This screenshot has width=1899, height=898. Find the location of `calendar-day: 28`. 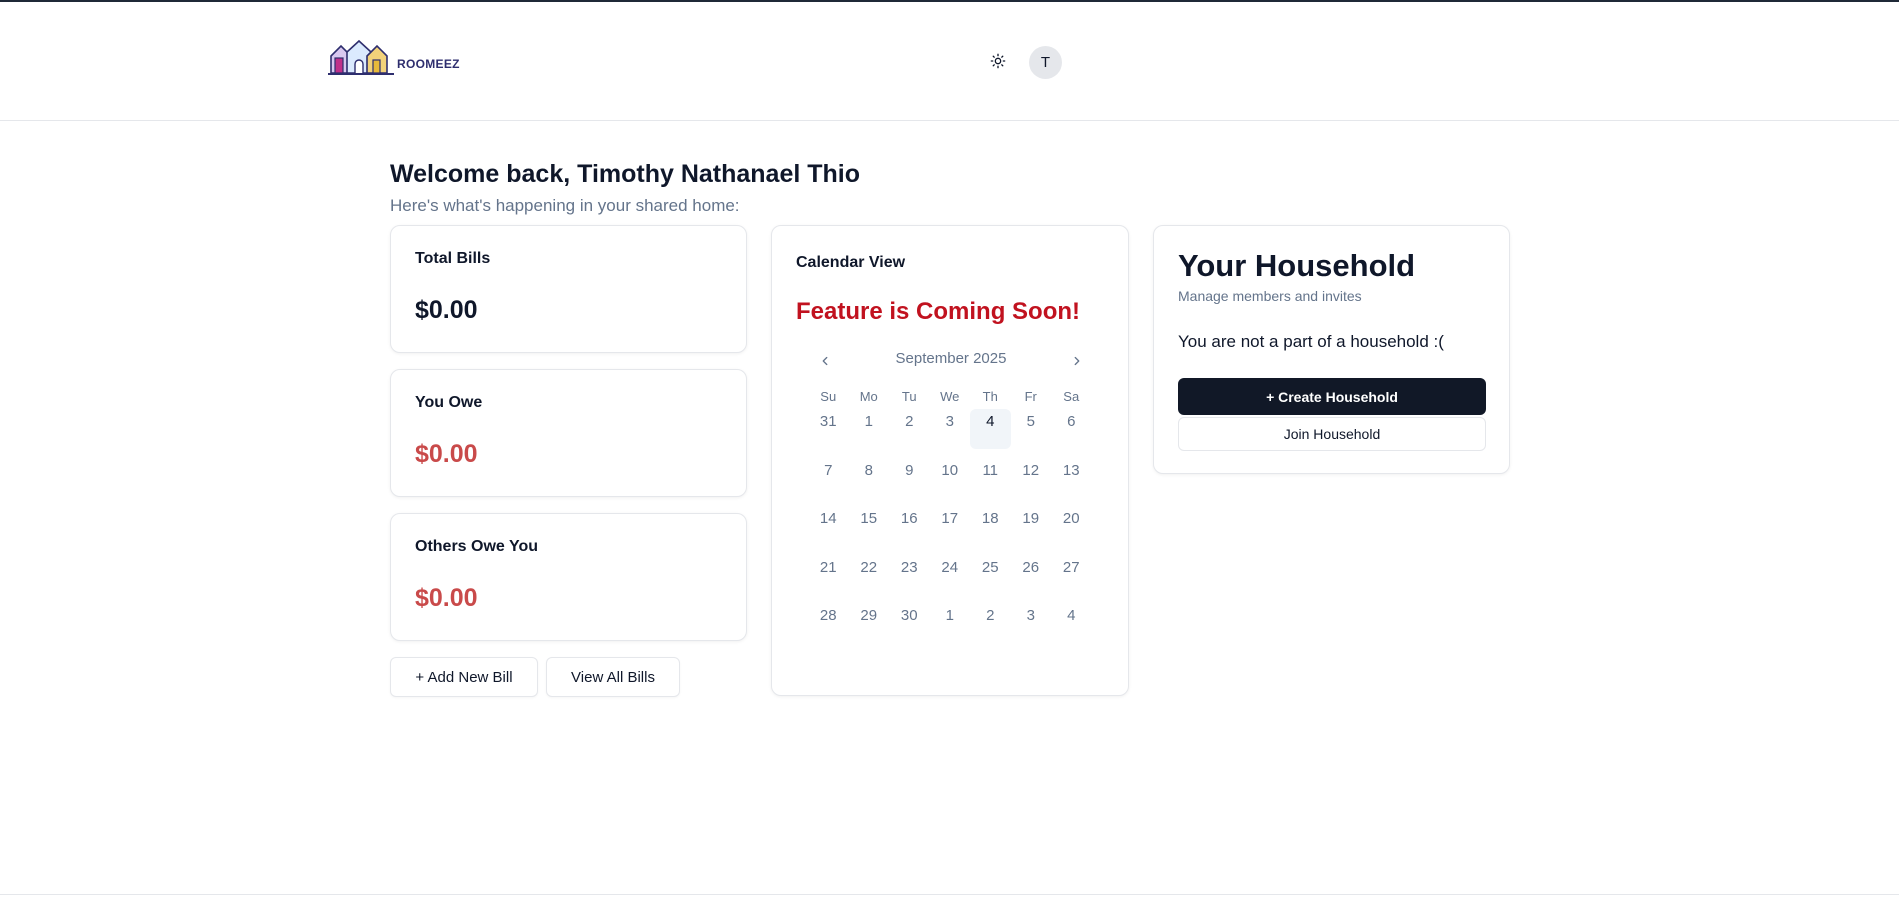

calendar-day: 28 is located at coordinates (828, 623).